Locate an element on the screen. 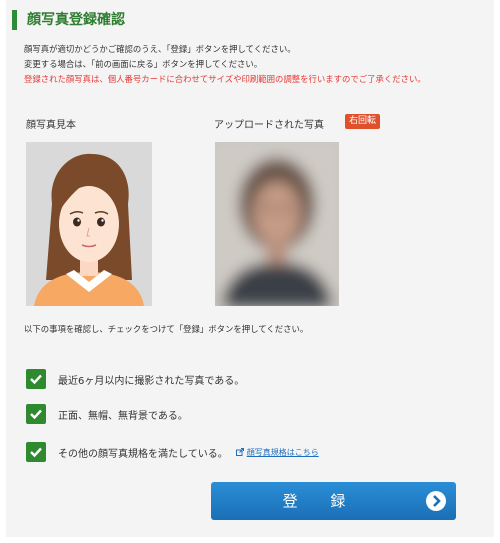  register-button: 登 録 is located at coordinates (333, 501).